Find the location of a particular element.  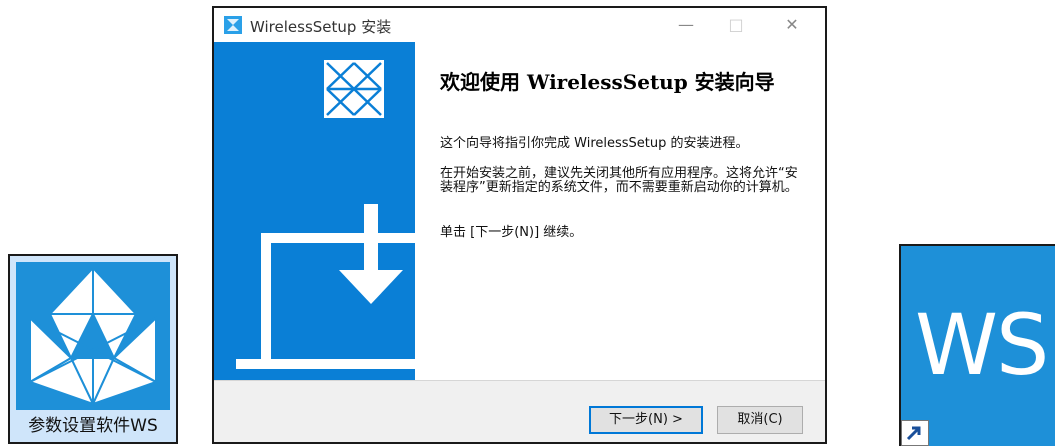

continue-instruction-text: 单击 [下一步(N)] 继续。 is located at coordinates (511, 232).